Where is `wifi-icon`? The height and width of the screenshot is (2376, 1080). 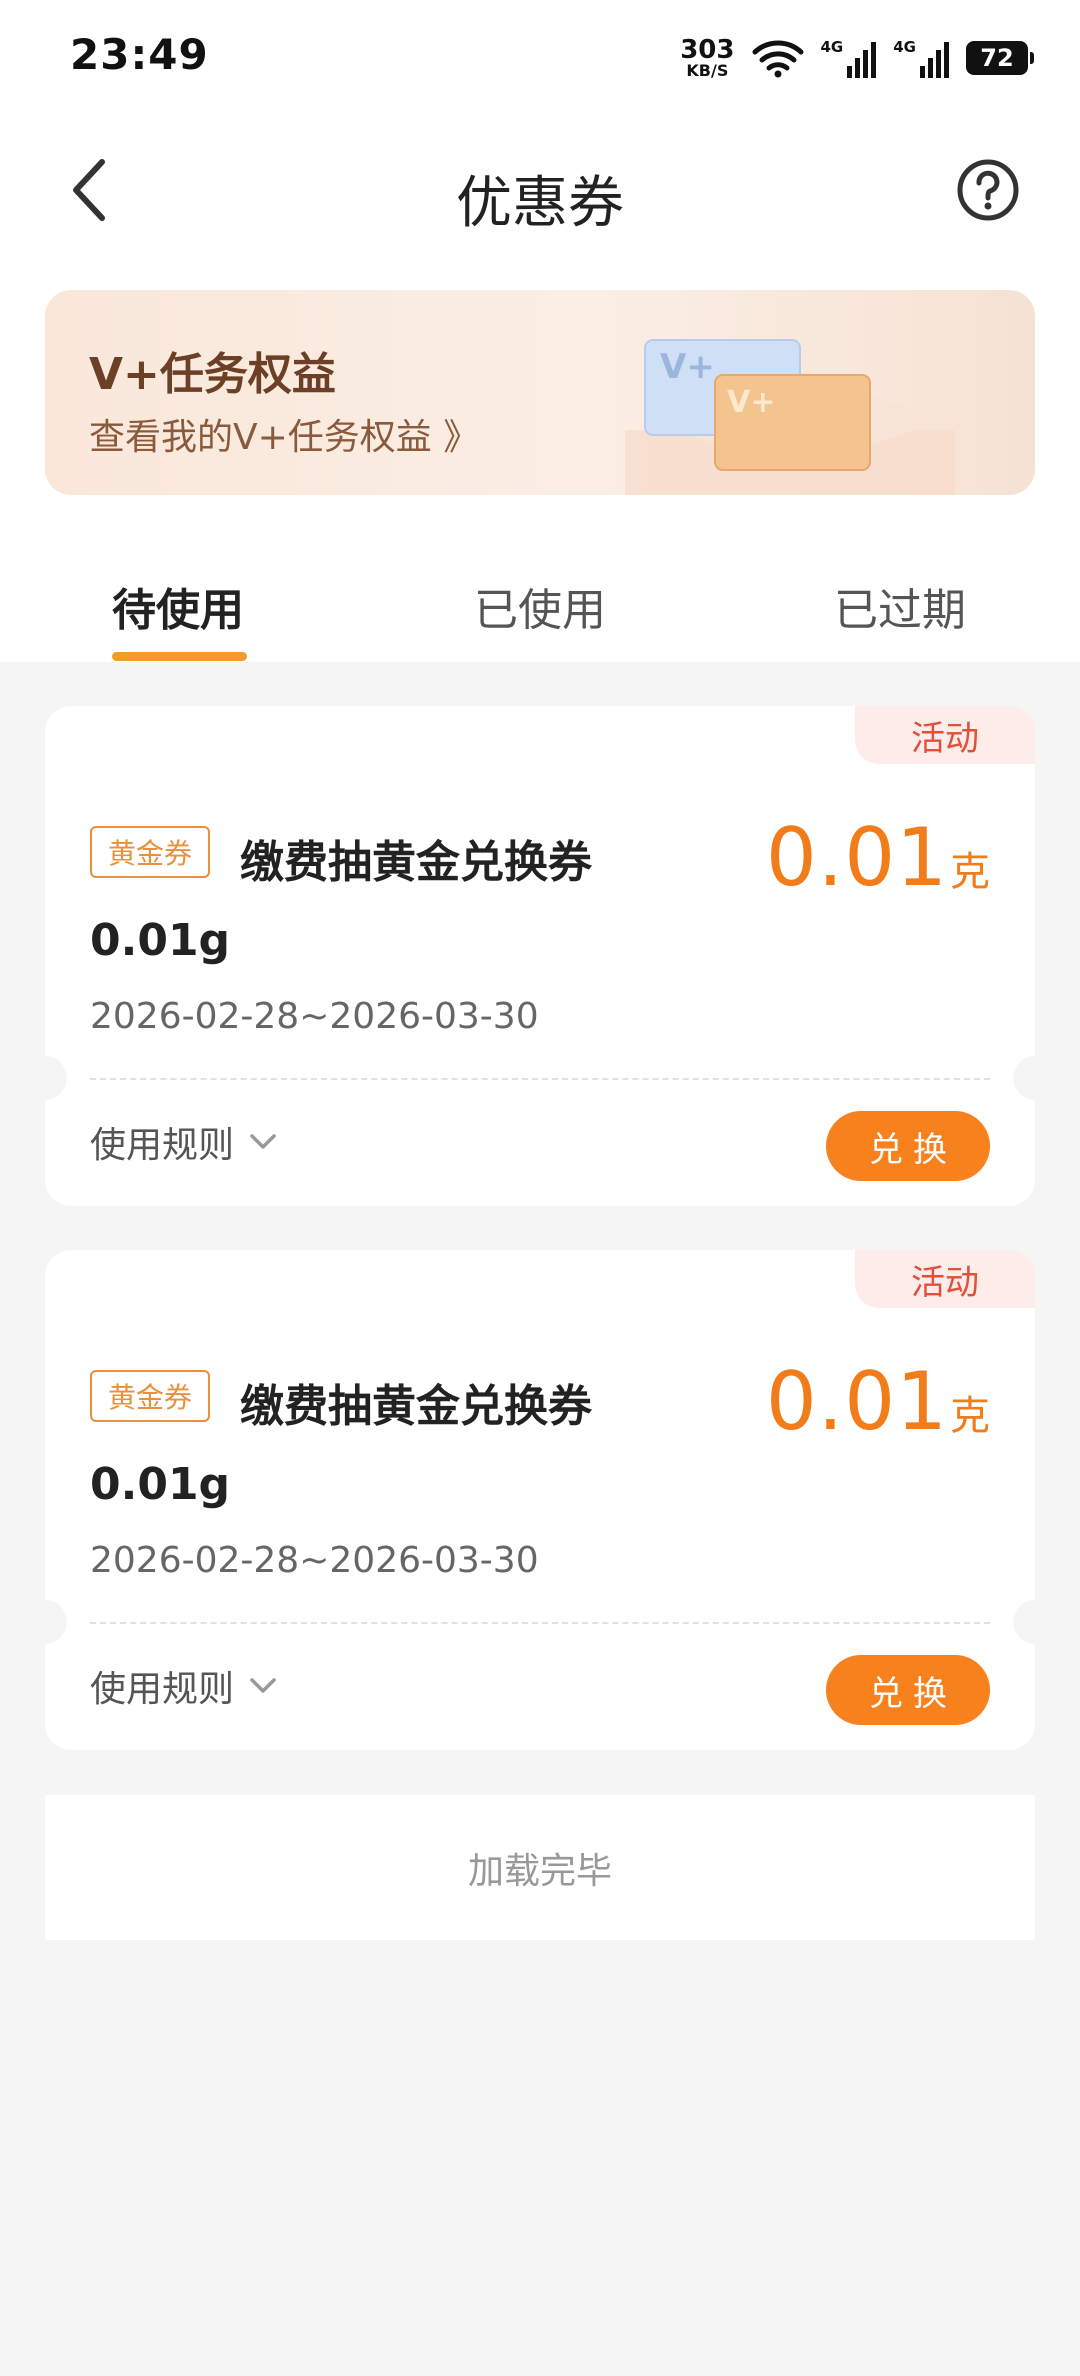
wifi-icon is located at coordinates (777, 59).